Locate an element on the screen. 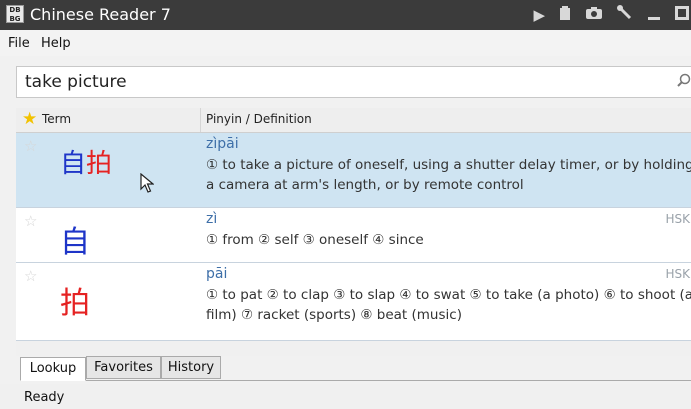 The image size is (691, 409). term-hanzi: 拍 is located at coordinates (75, 300).